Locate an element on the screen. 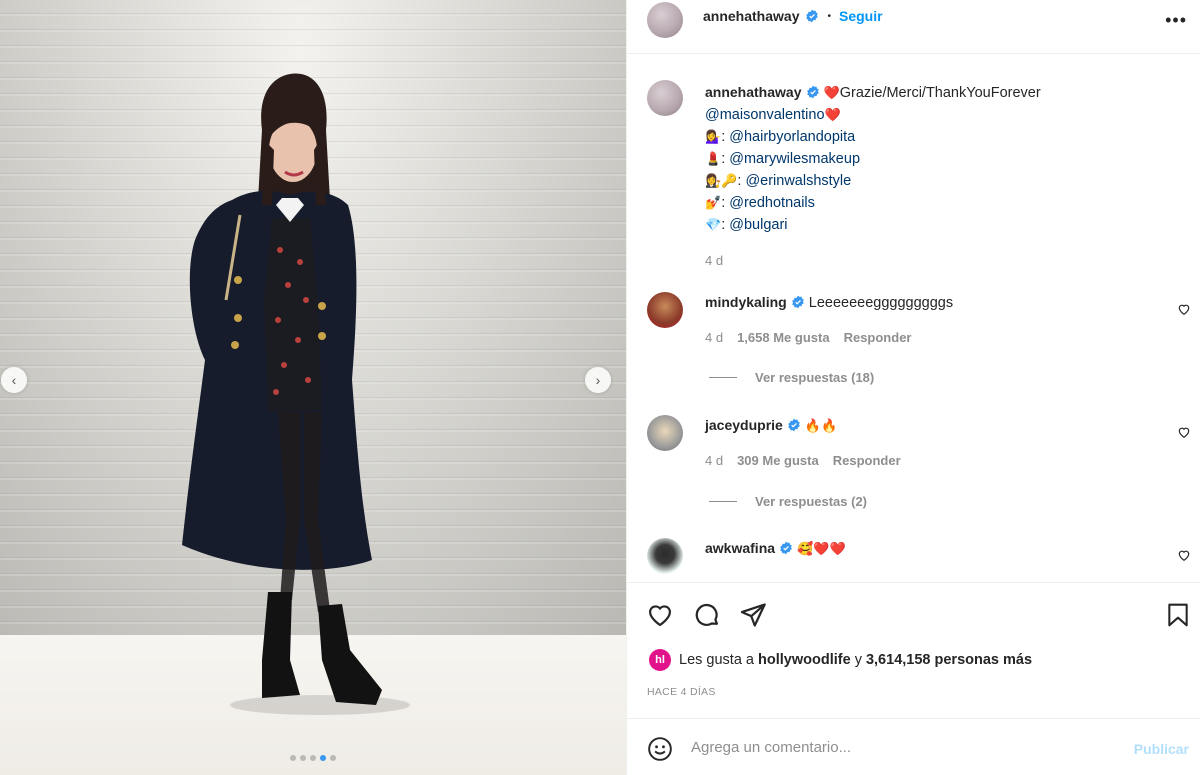  mention-link: @maisonvalentino is located at coordinates (765, 115).